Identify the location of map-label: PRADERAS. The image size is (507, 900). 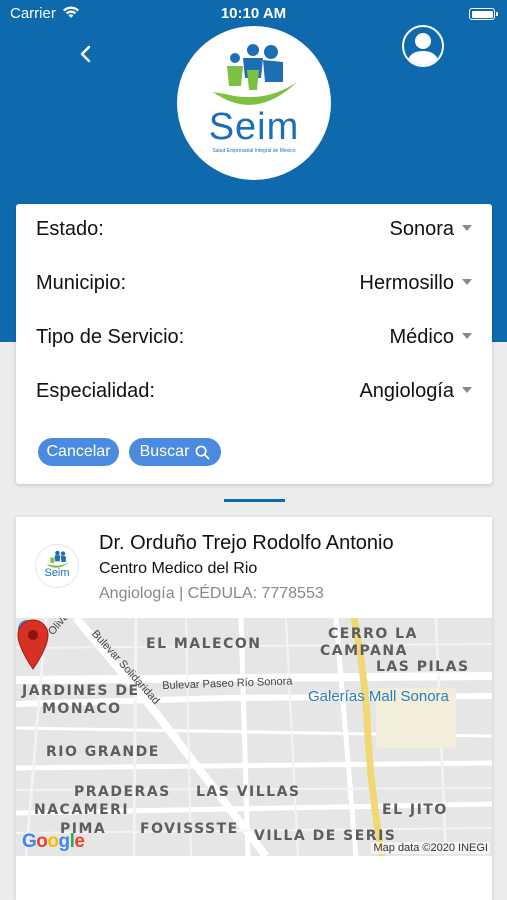
(122, 792).